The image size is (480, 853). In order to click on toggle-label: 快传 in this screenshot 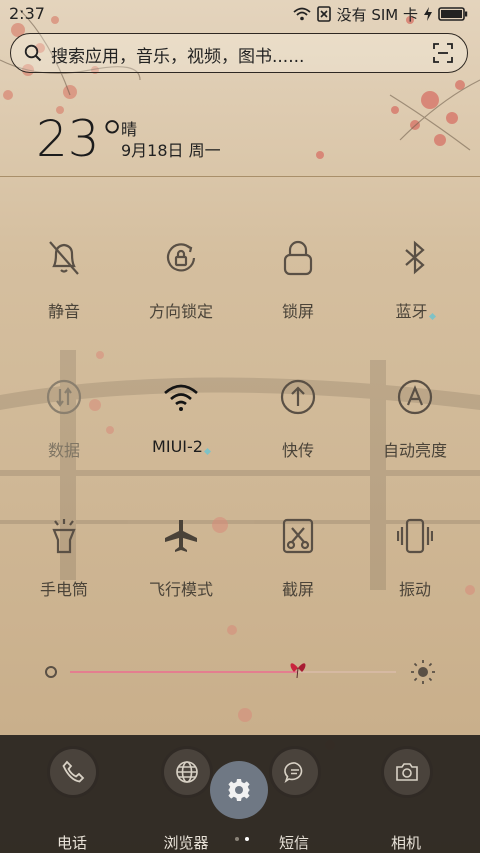, I will do `click(297, 450)`.